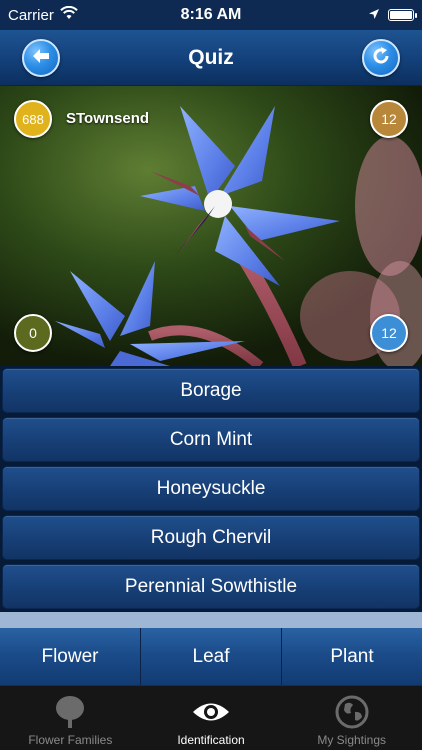 This screenshot has height=750, width=422. Describe the element at coordinates (340, 15) in the screenshot. I see `status-right` at that location.